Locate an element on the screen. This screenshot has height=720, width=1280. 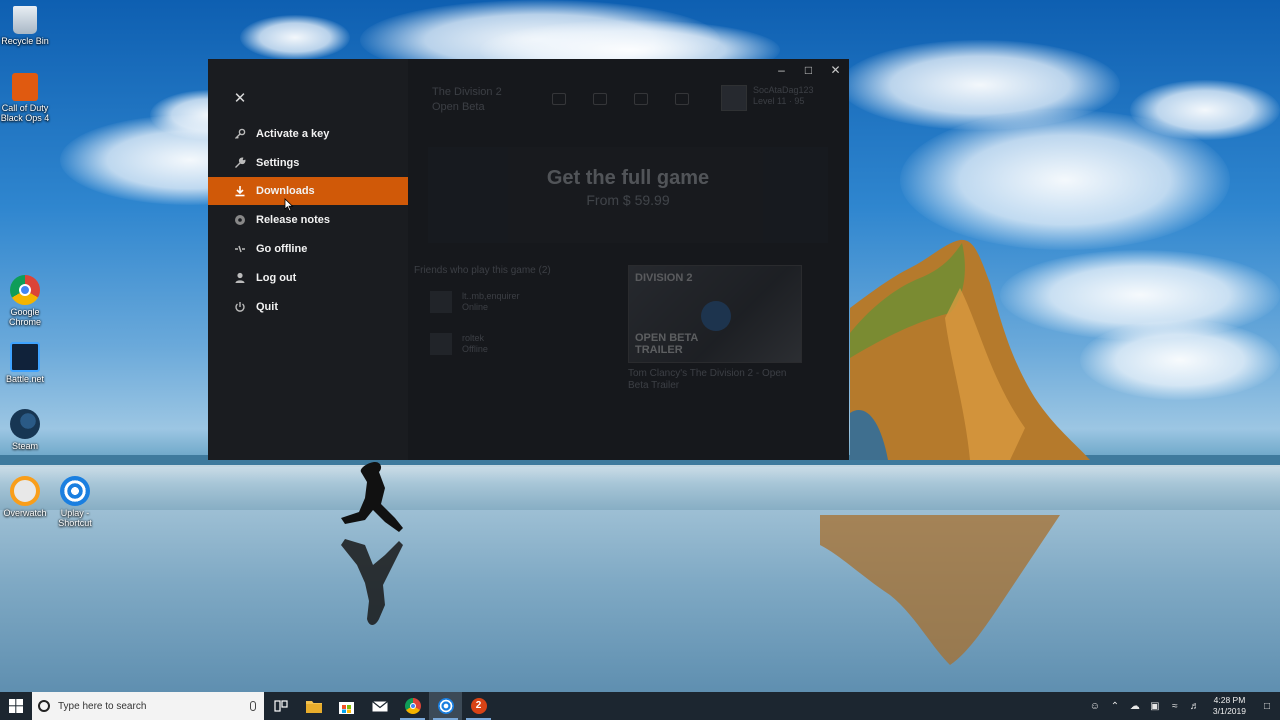
friend-row: roltek Offline is located at coordinates (459, 344).